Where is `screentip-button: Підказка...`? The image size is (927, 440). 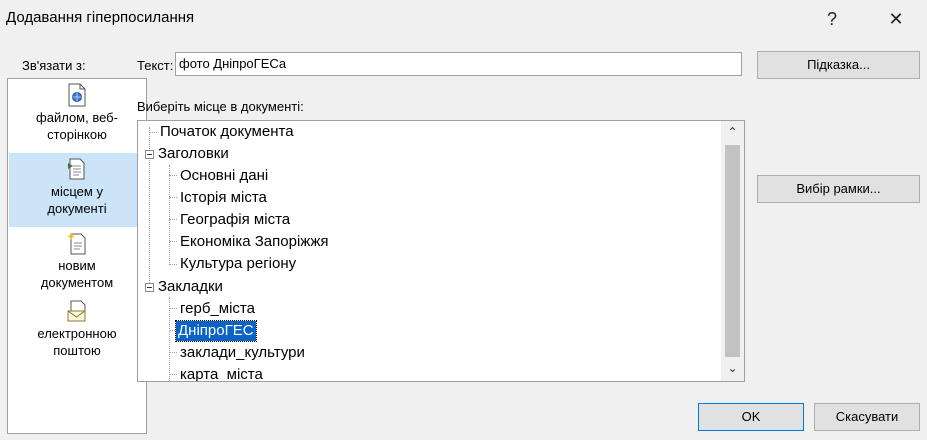 screentip-button: Підказка... is located at coordinates (838, 65).